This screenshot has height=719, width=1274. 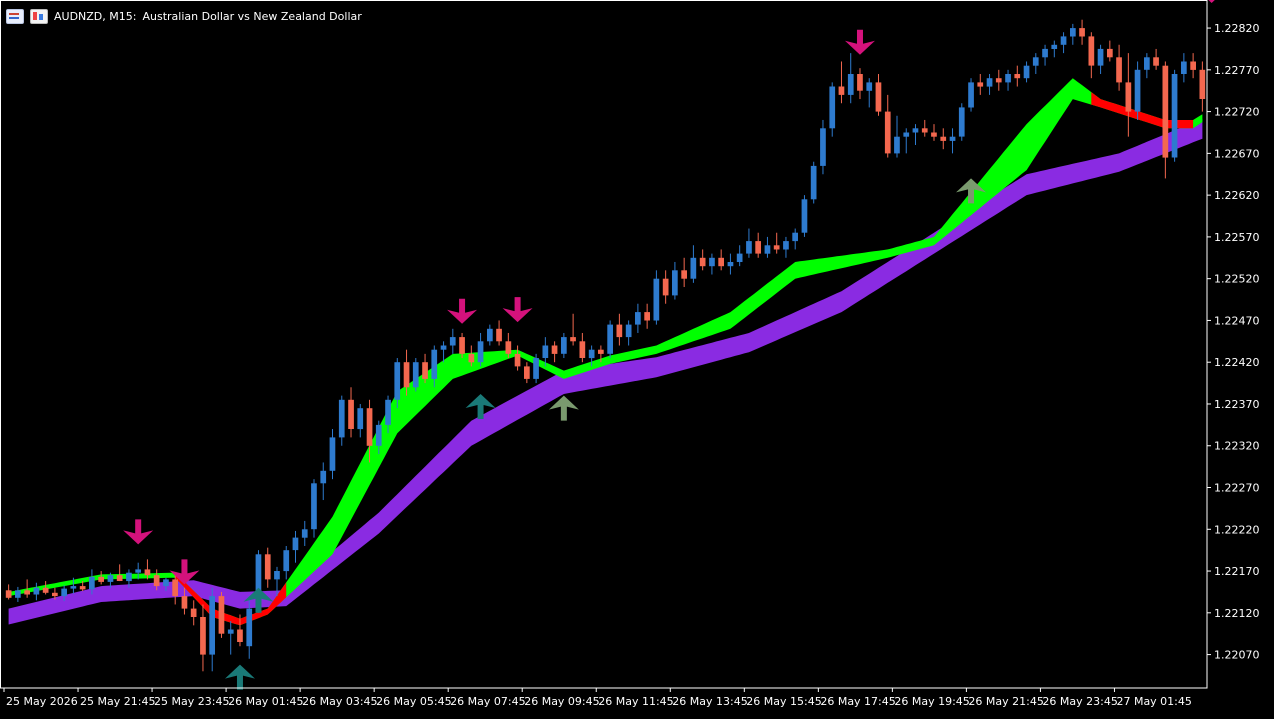 What do you see at coordinates (39, 16) in the screenshot?
I see `trading-icon` at bounding box center [39, 16].